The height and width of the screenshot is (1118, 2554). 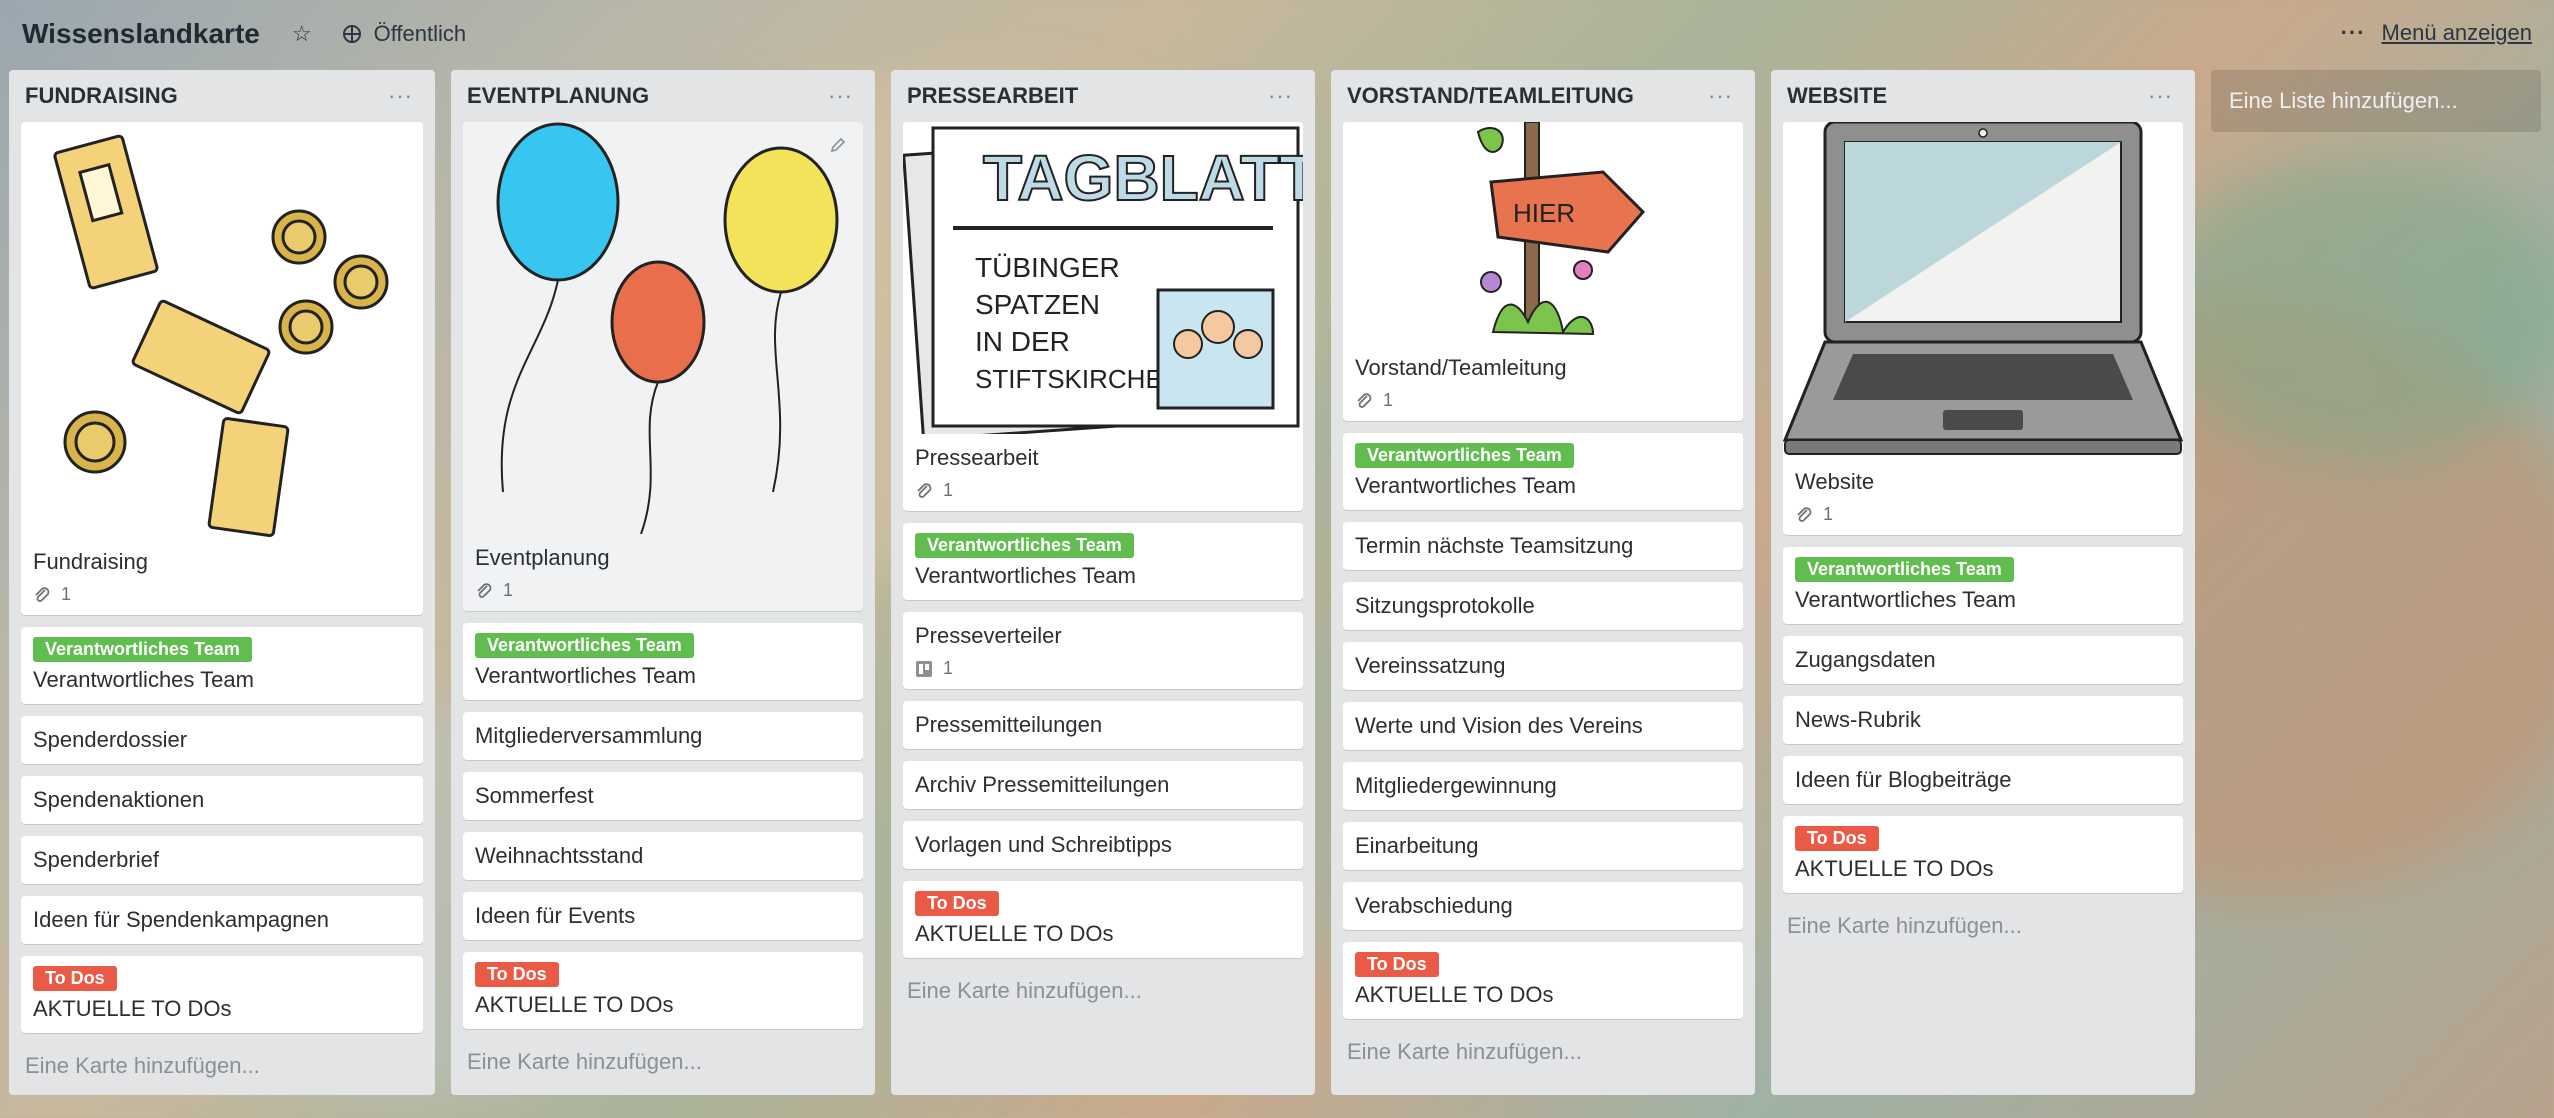 What do you see at coordinates (1009, 724) in the screenshot?
I see `card-title: Pressemitteilungen` at bounding box center [1009, 724].